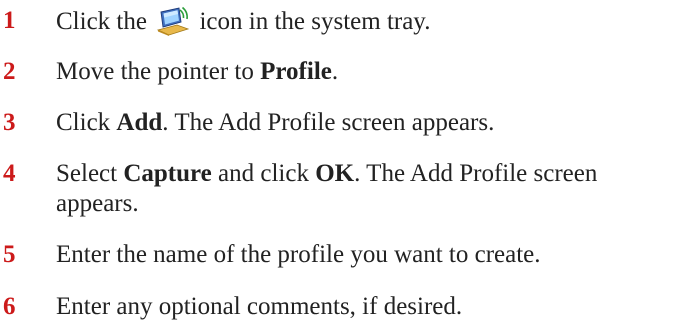 The image size is (695, 330). Describe the element at coordinates (90, 173) in the screenshot. I see `step-text-before: Select` at that location.